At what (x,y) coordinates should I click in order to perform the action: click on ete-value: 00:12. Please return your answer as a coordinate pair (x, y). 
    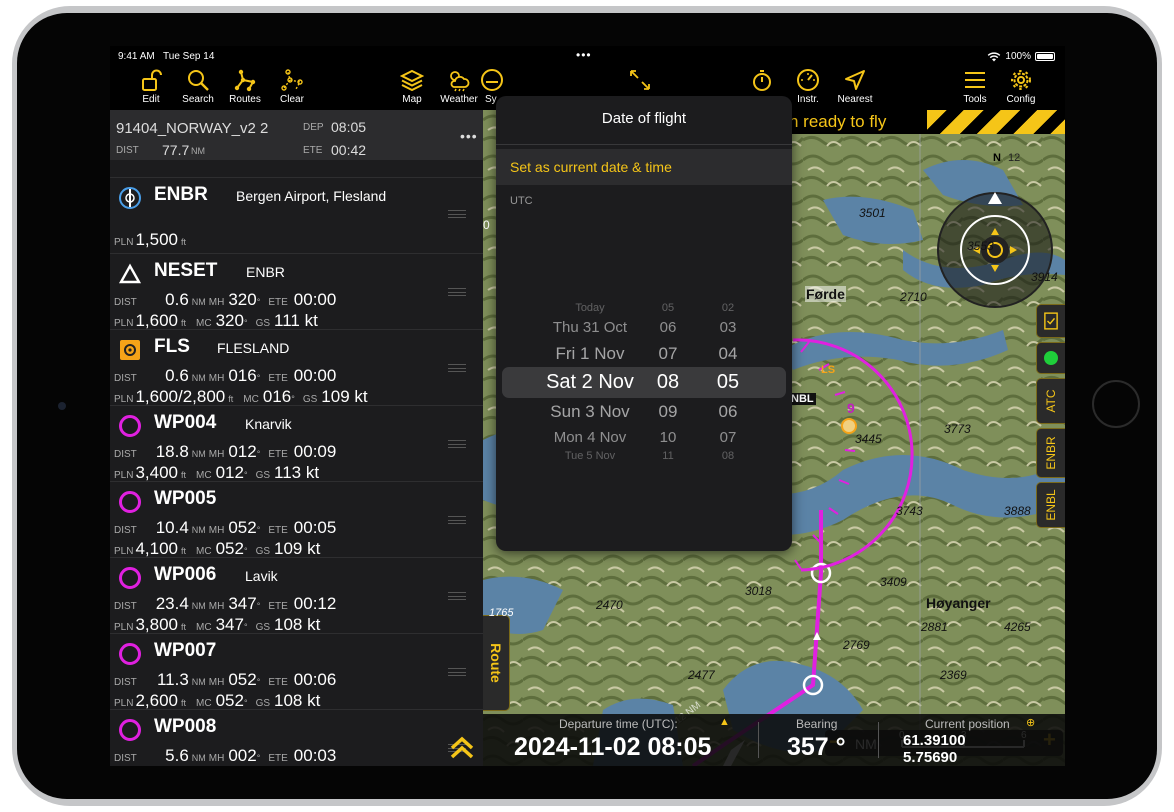
    Looking at the image, I should click on (315, 603).